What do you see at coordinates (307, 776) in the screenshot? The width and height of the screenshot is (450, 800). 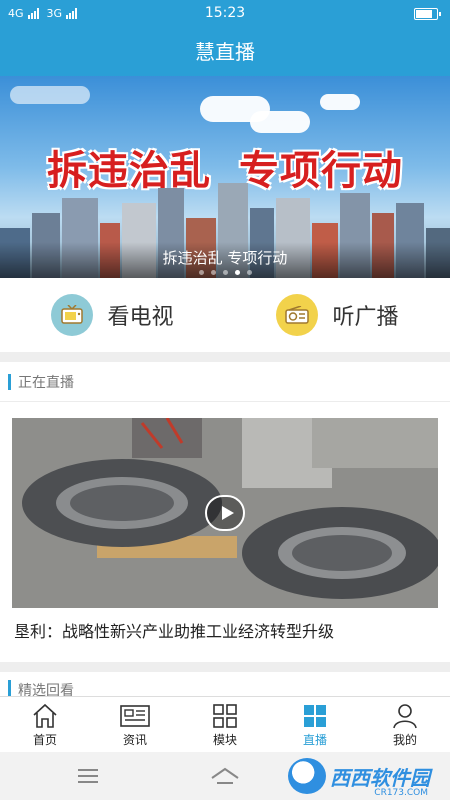 I see `watermark-icon` at bounding box center [307, 776].